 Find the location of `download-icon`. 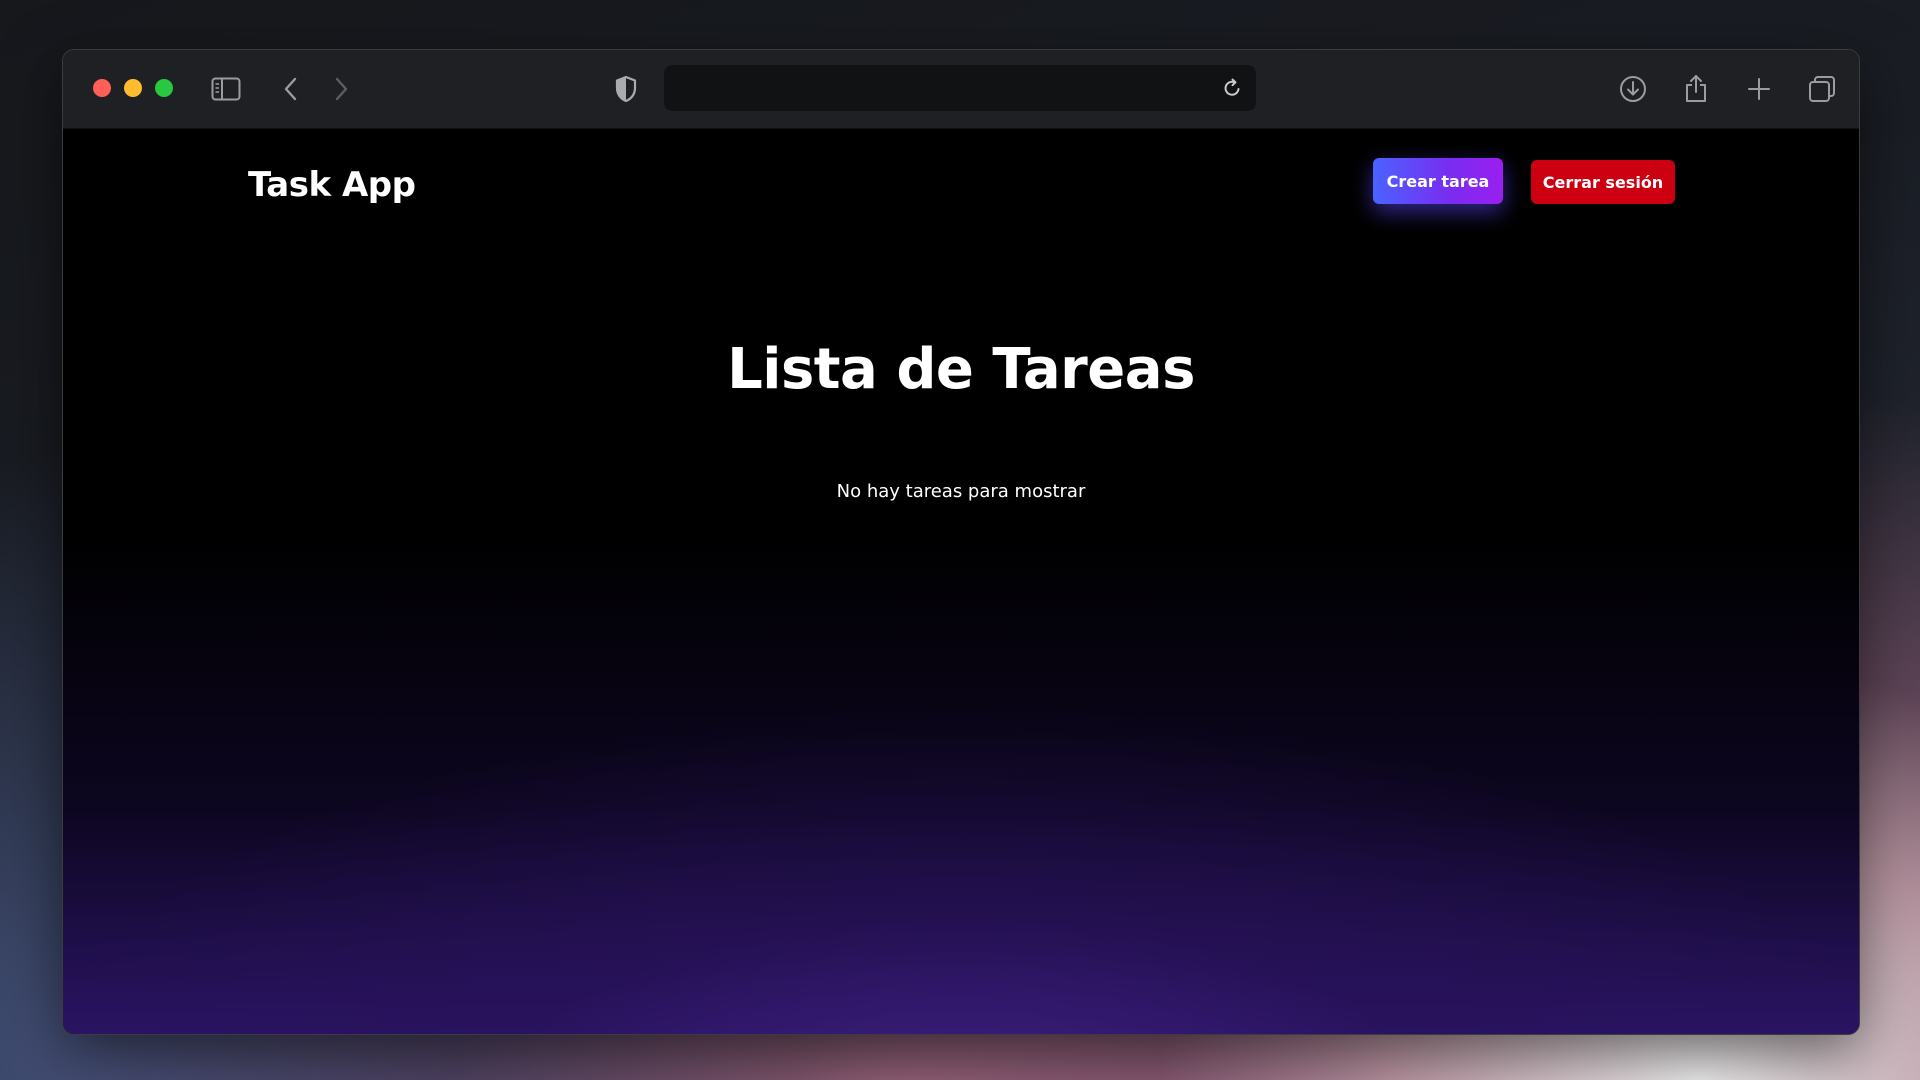

download-icon is located at coordinates (1633, 89).